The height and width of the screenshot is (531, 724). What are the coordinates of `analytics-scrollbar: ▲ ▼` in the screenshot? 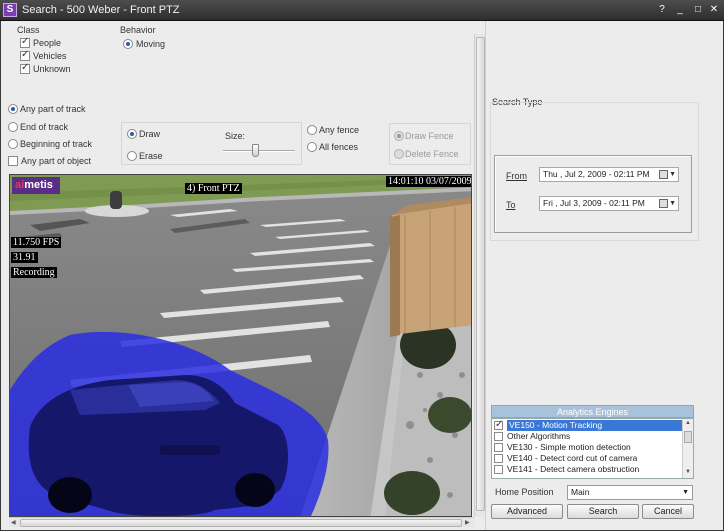 It's located at (687, 448).